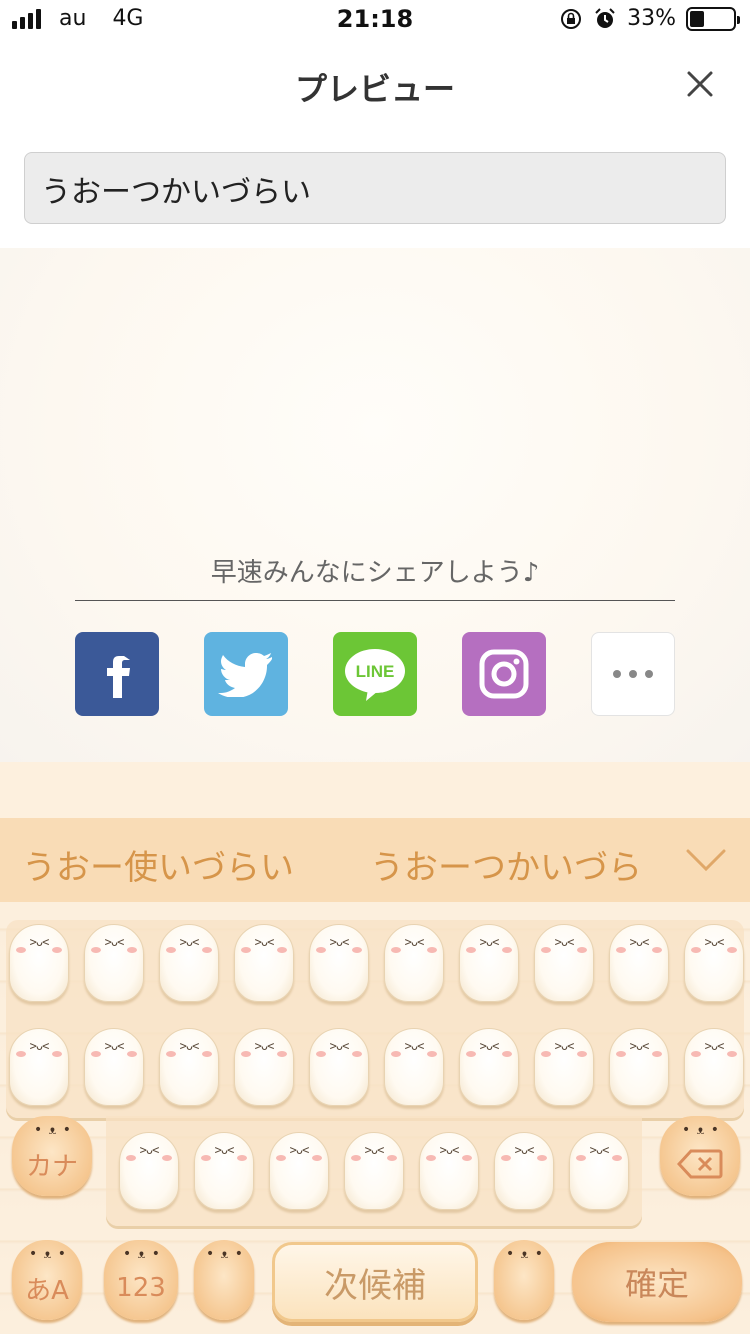  What do you see at coordinates (52, 1156) in the screenshot?
I see `kana-key: • ᴥ • カナ` at bounding box center [52, 1156].